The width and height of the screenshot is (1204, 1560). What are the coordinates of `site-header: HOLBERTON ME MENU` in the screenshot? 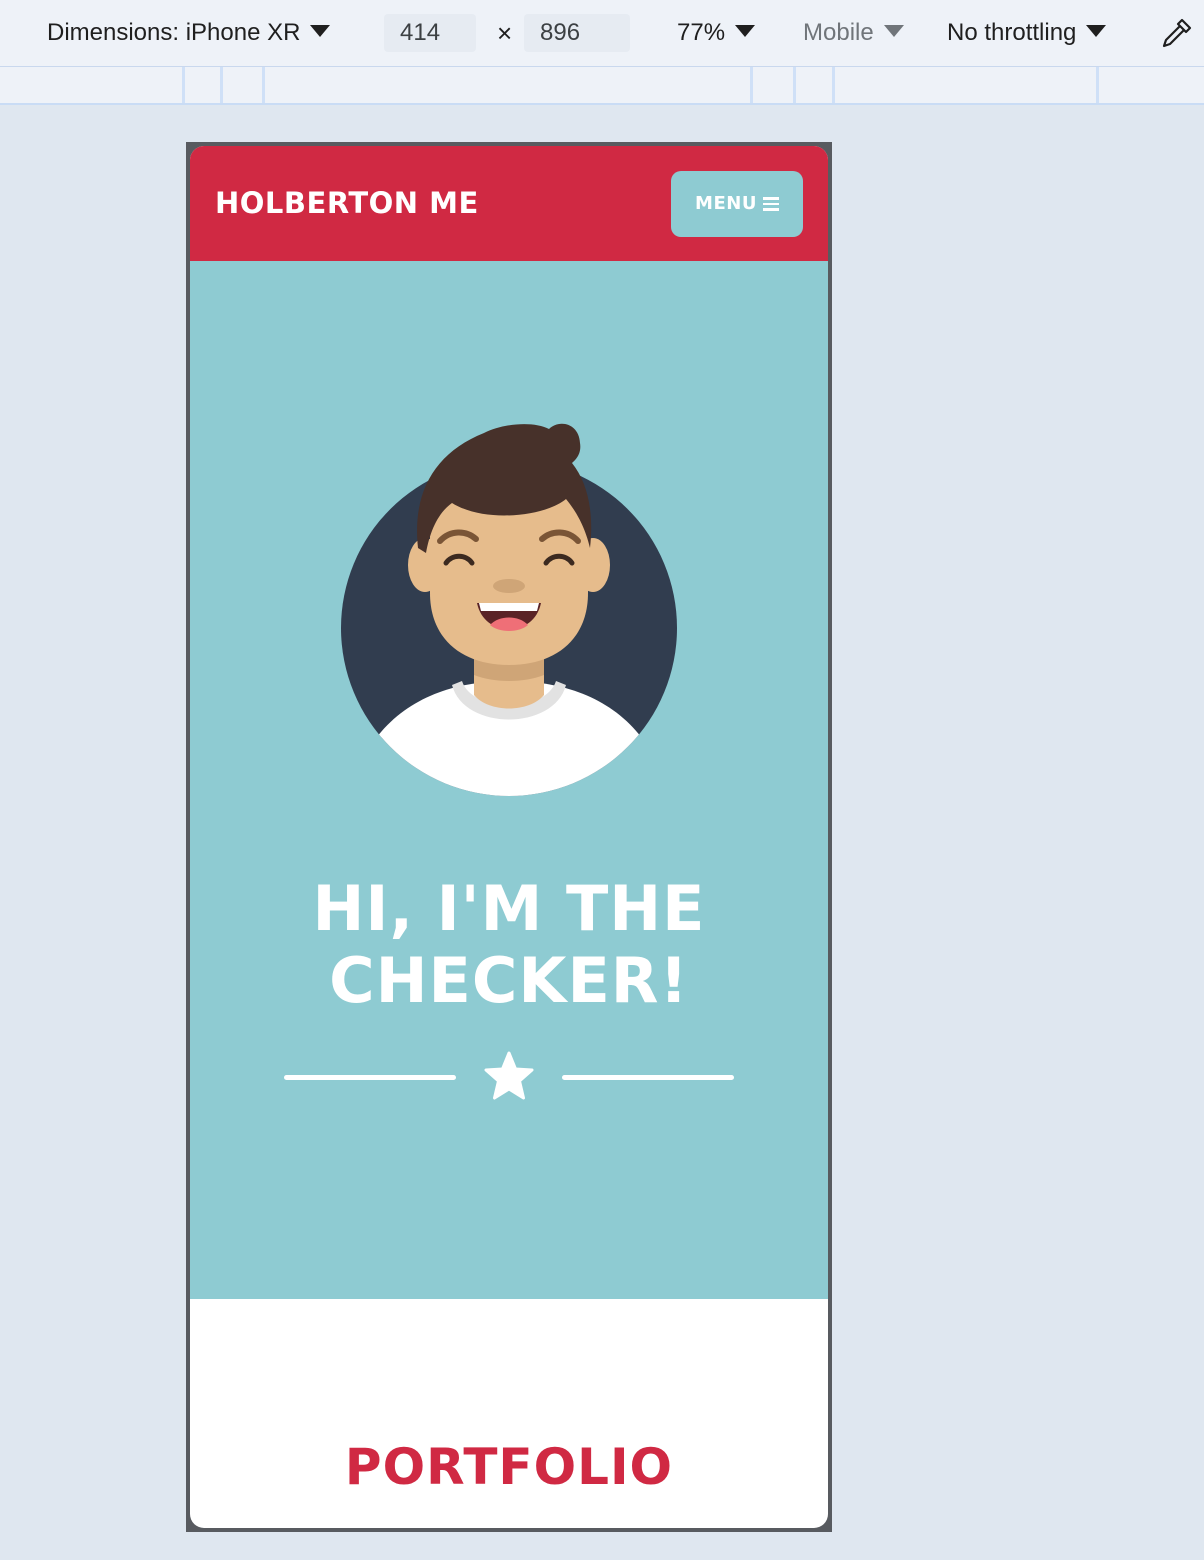 It's located at (509, 203).